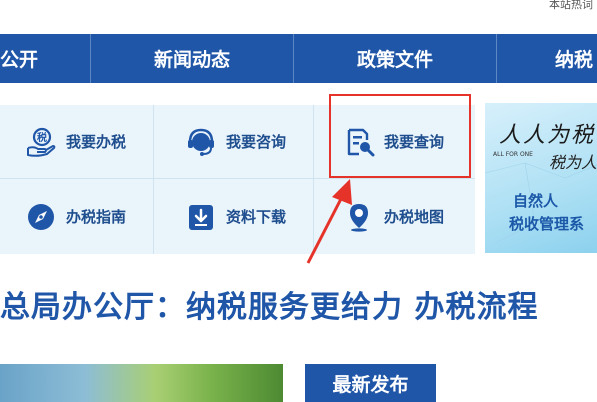 The height and width of the screenshot is (402, 597). What do you see at coordinates (573, 162) in the screenshot?
I see `banner-calligraphy-2: 税为人` at bounding box center [573, 162].